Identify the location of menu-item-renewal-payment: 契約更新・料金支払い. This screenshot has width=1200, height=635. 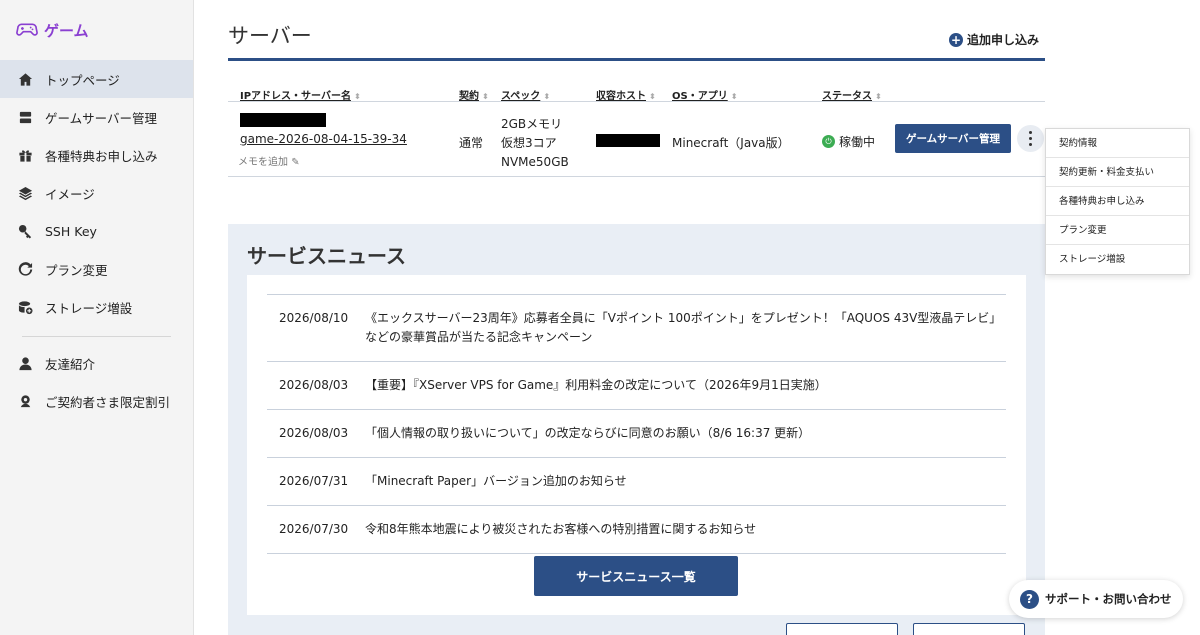
(1117, 172).